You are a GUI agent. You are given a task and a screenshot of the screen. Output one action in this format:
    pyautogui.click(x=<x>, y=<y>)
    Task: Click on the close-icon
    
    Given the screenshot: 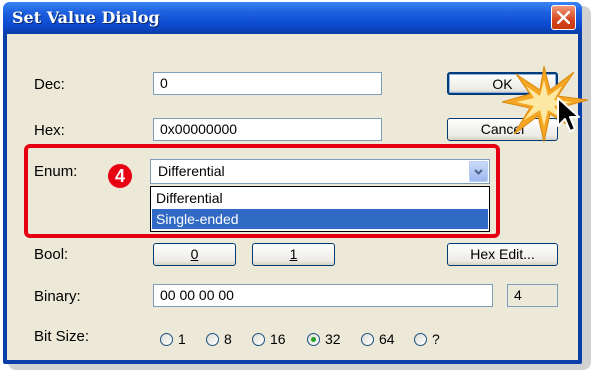 What is the action you would take?
    pyautogui.click(x=563, y=17)
    